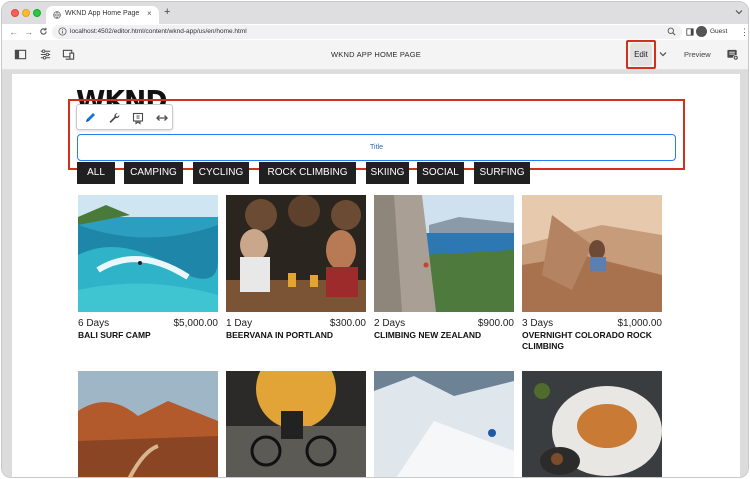  I want to click on avatar, so click(701, 31).